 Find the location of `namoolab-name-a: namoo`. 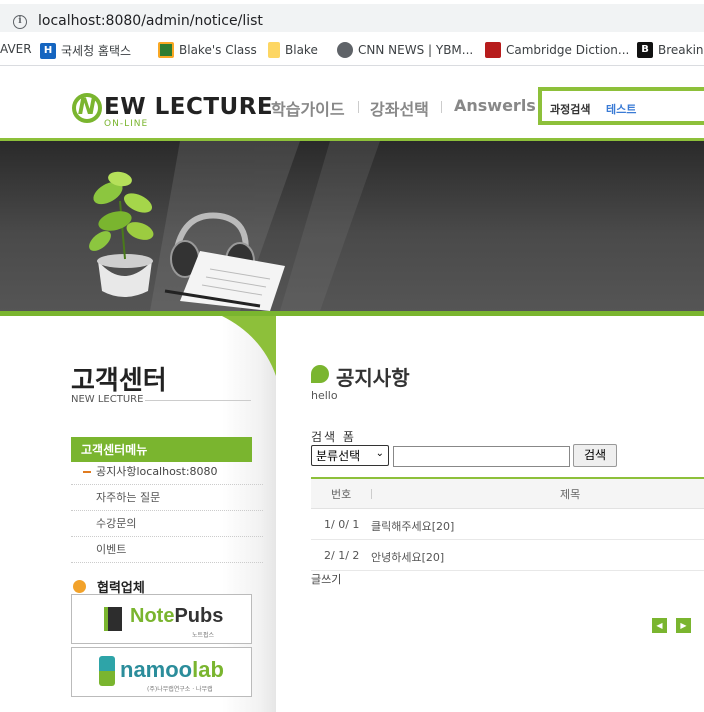

namoolab-name-a: namoo is located at coordinates (156, 669).